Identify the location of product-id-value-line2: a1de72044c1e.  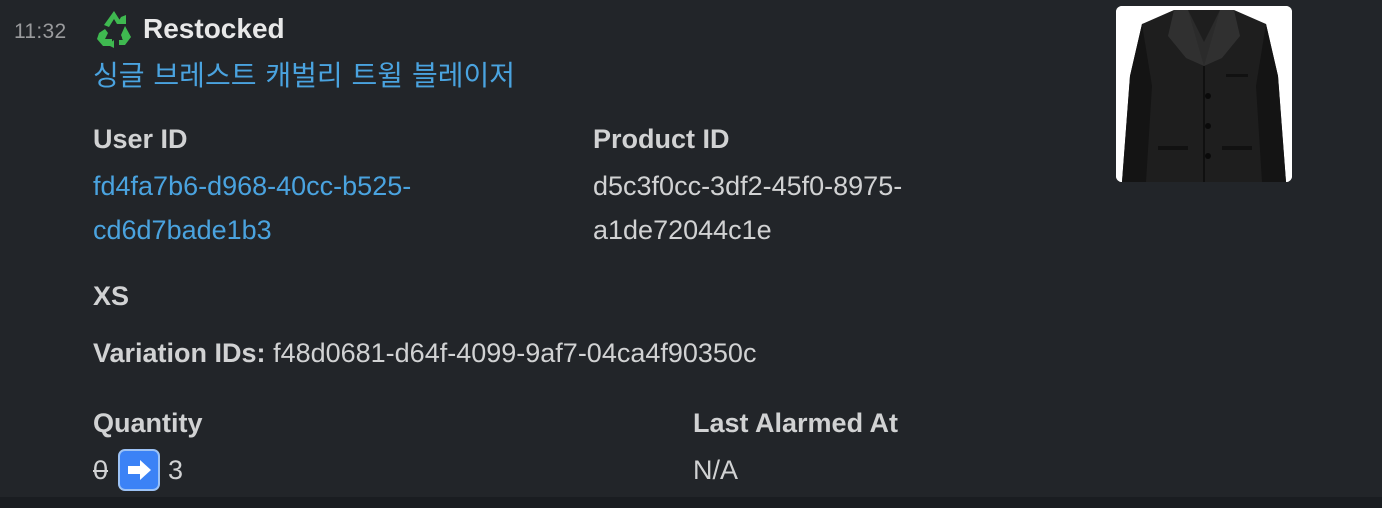
(682, 230).